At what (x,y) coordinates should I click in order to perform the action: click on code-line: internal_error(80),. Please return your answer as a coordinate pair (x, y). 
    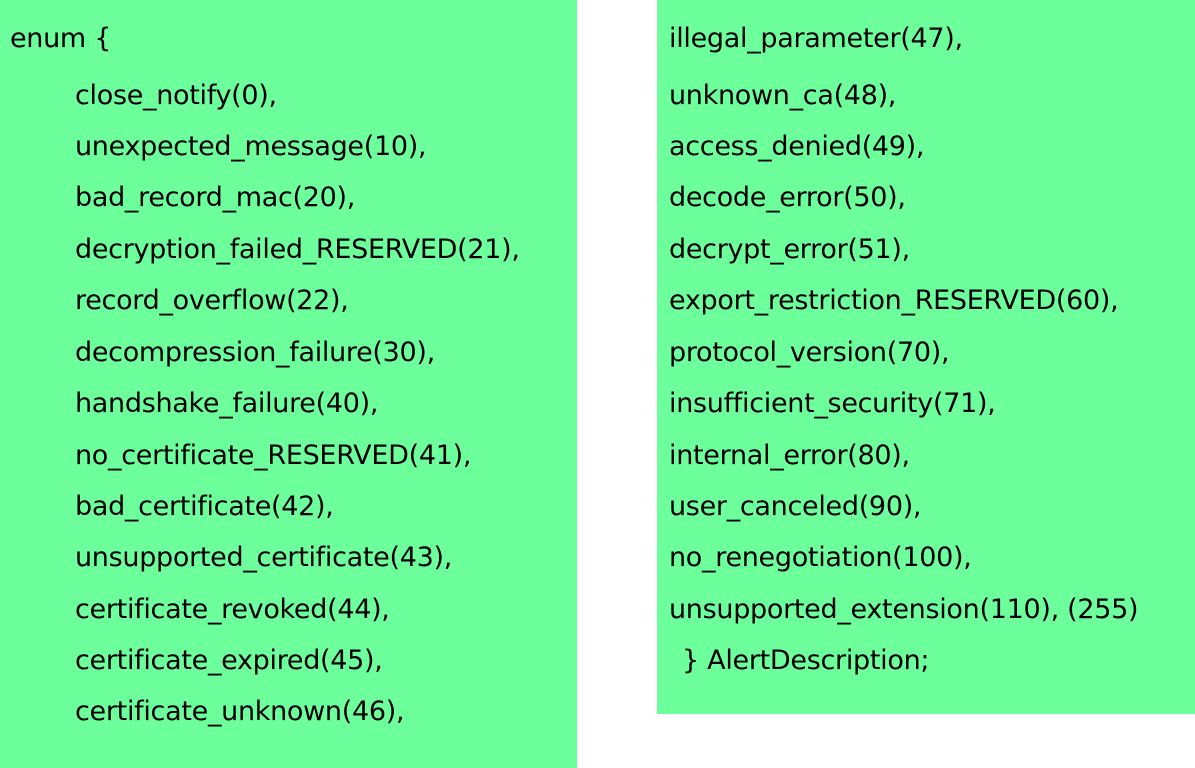
    Looking at the image, I should click on (789, 455).